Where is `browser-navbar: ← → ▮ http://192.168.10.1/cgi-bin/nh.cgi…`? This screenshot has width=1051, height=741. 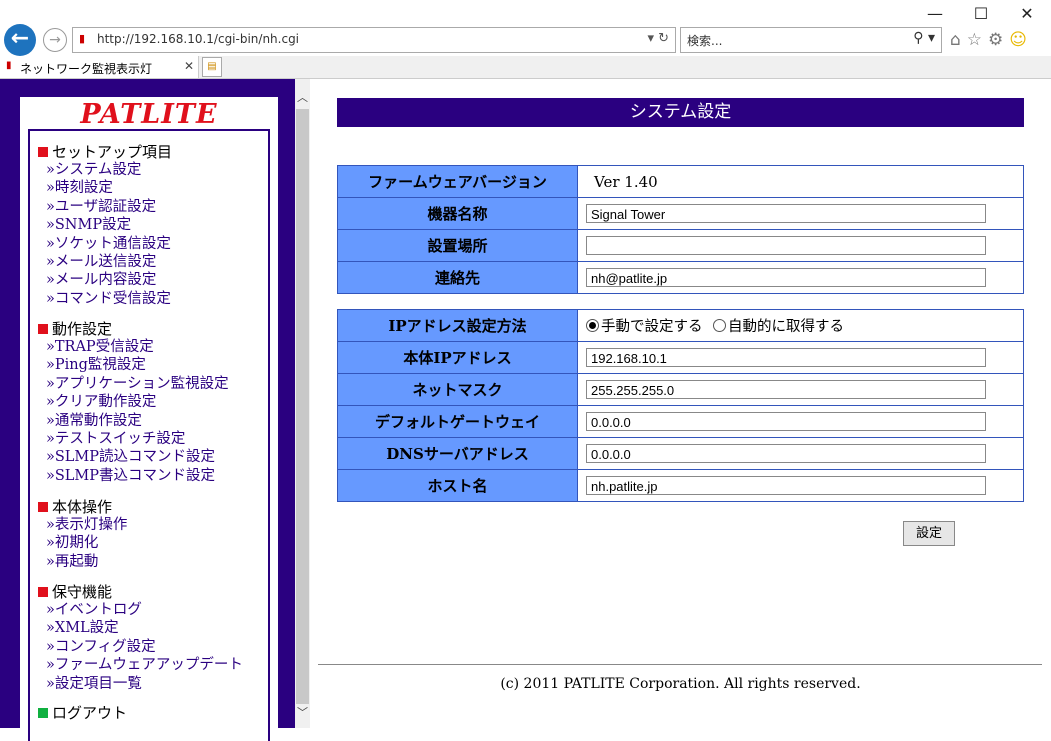 browser-navbar: ← → ▮ http://192.168.10.1/cgi-bin/nh.cgi… is located at coordinates (525, 39).